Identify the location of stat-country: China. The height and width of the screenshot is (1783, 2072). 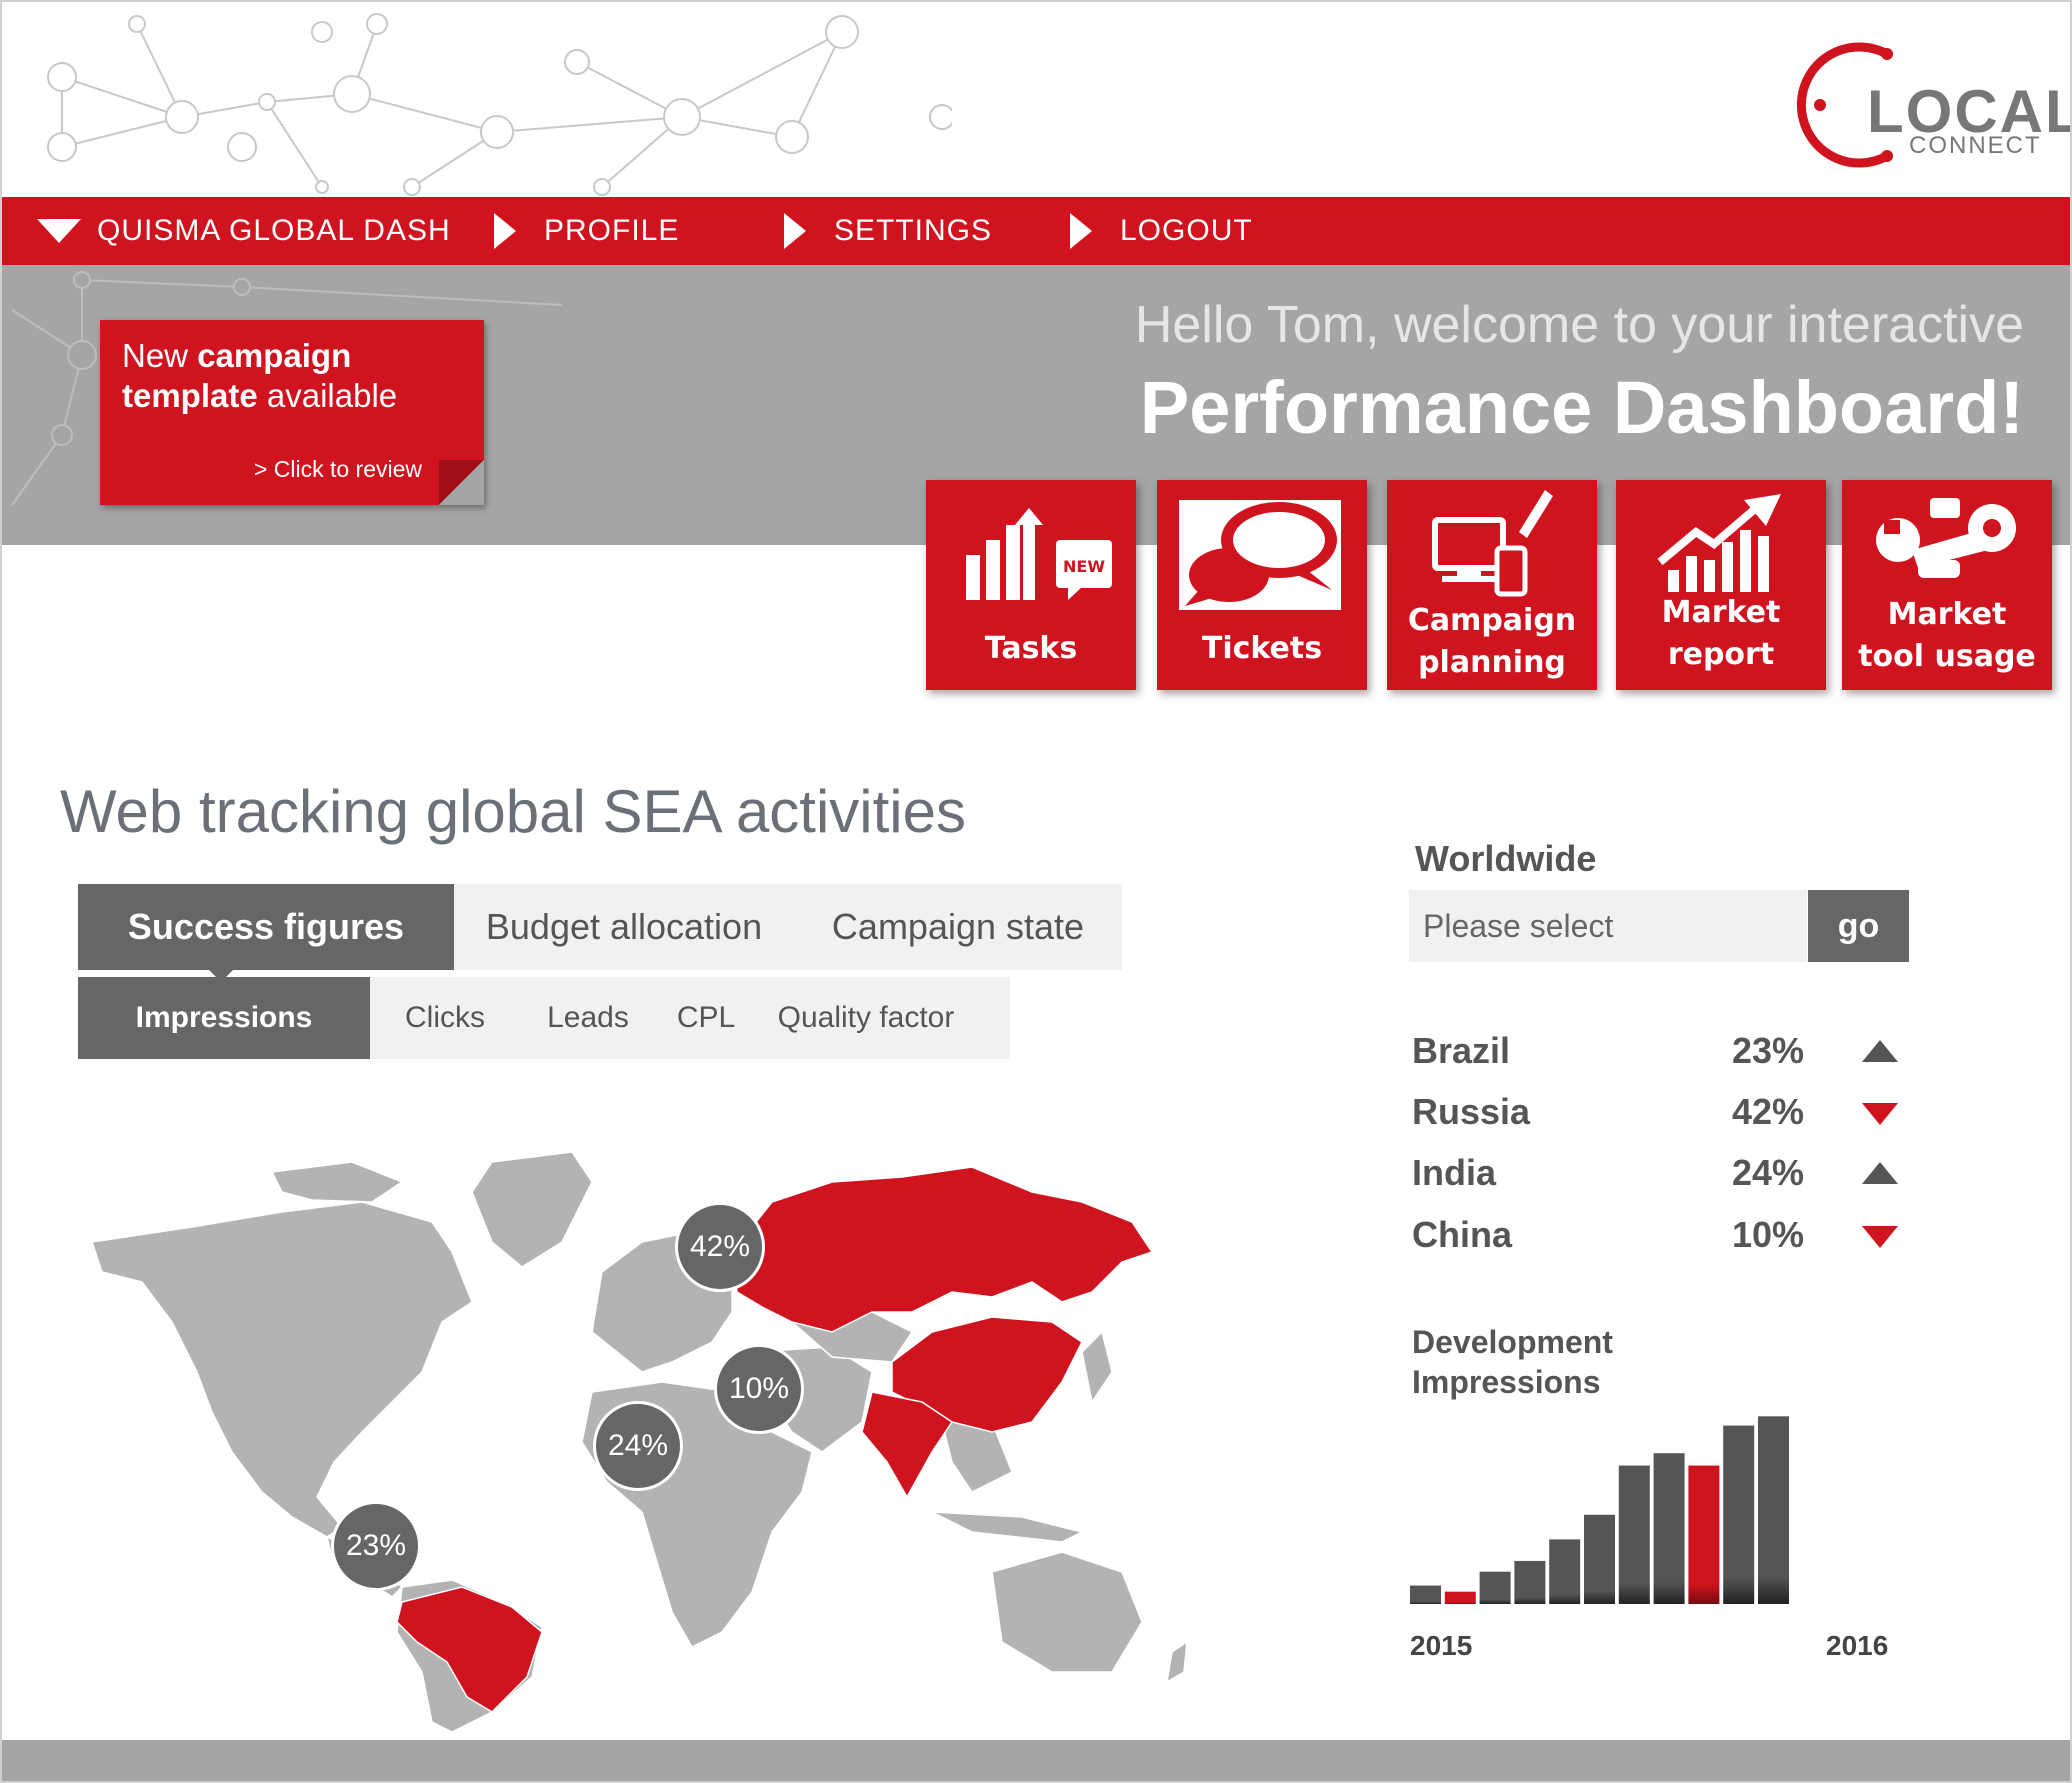
(1462, 1234).